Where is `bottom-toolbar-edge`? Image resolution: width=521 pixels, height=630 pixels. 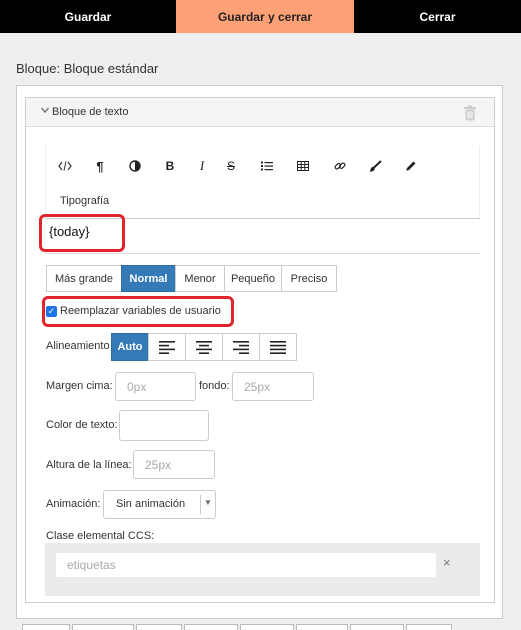 bottom-toolbar-edge is located at coordinates (260, 627).